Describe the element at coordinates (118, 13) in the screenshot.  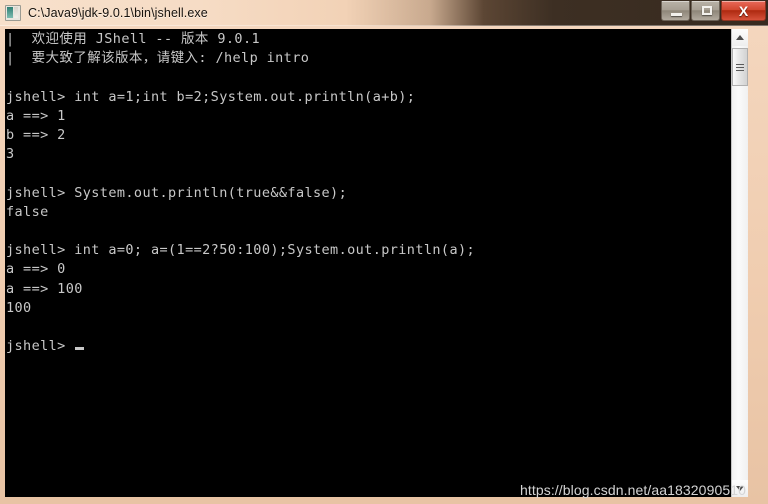
I see `window-title: C:\Java9\jdk-9.0.1\bin\jshell.exe` at that location.